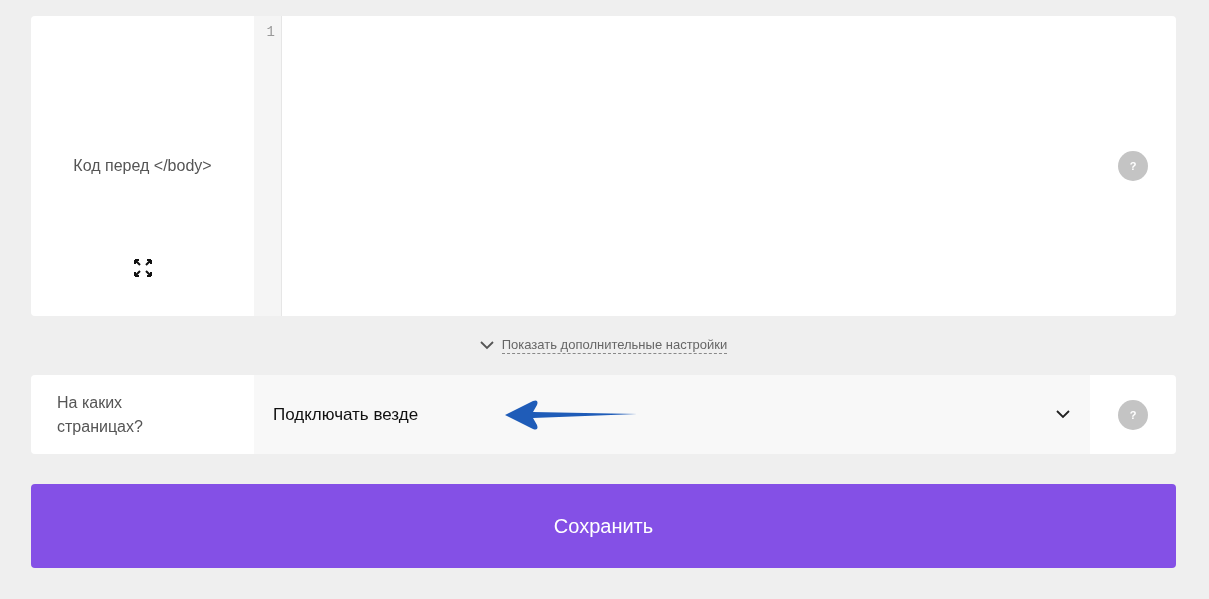 This screenshot has width=1209, height=599. Describe the element at coordinates (142, 166) in the screenshot. I see `field-label: Код перед </body>` at that location.